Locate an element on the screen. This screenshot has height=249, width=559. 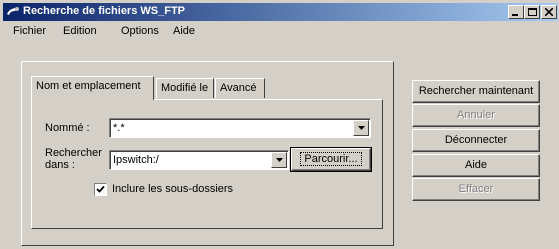
named-combobox: *.* is located at coordinates (240, 128).